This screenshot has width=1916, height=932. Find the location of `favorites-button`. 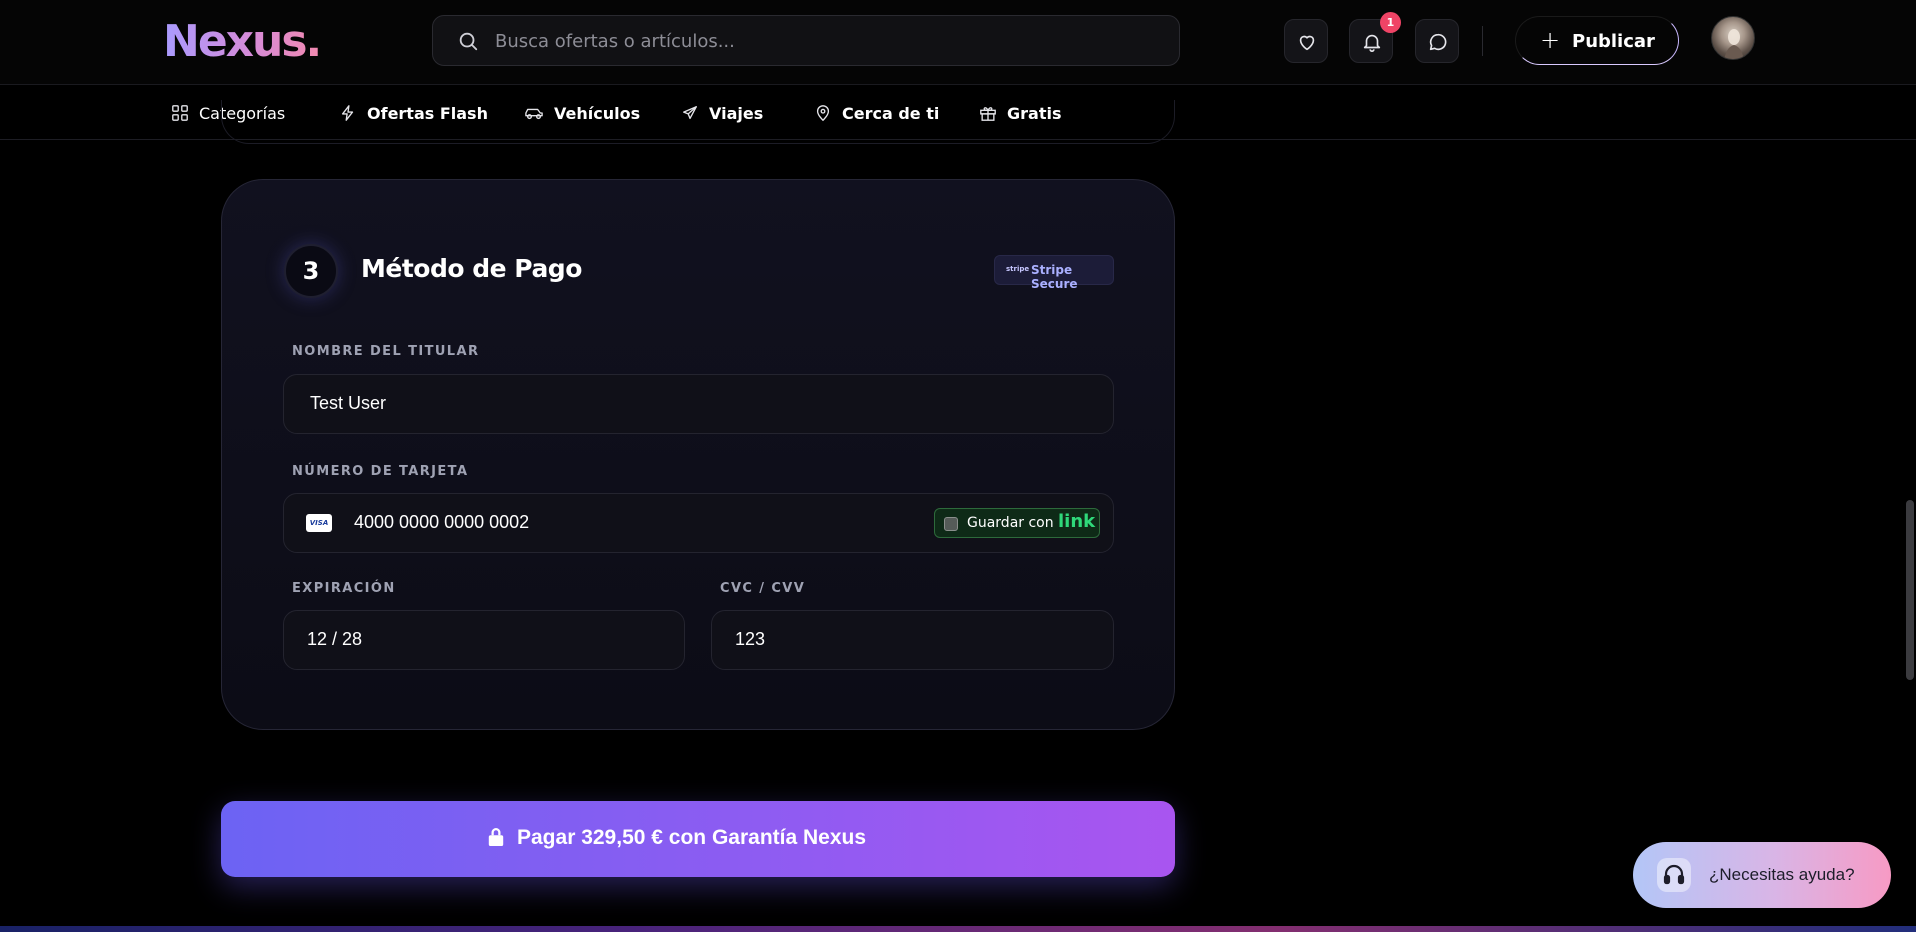

favorites-button is located at coordinates (1306, 41).